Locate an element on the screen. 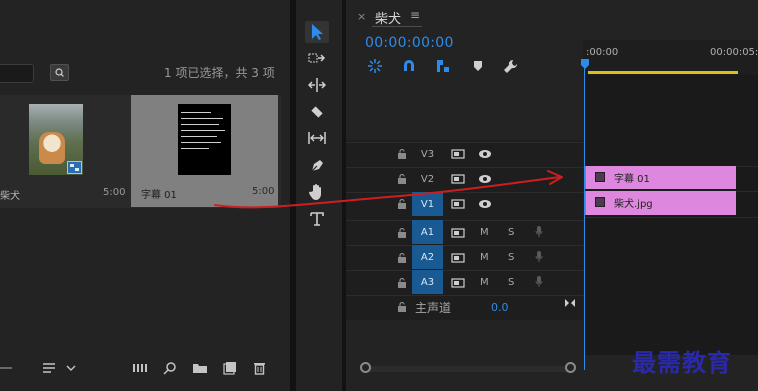 The height and width of the screenshot is (391, 758). ruler-tick-label: :00:00 is located at coordinates (602, 52).